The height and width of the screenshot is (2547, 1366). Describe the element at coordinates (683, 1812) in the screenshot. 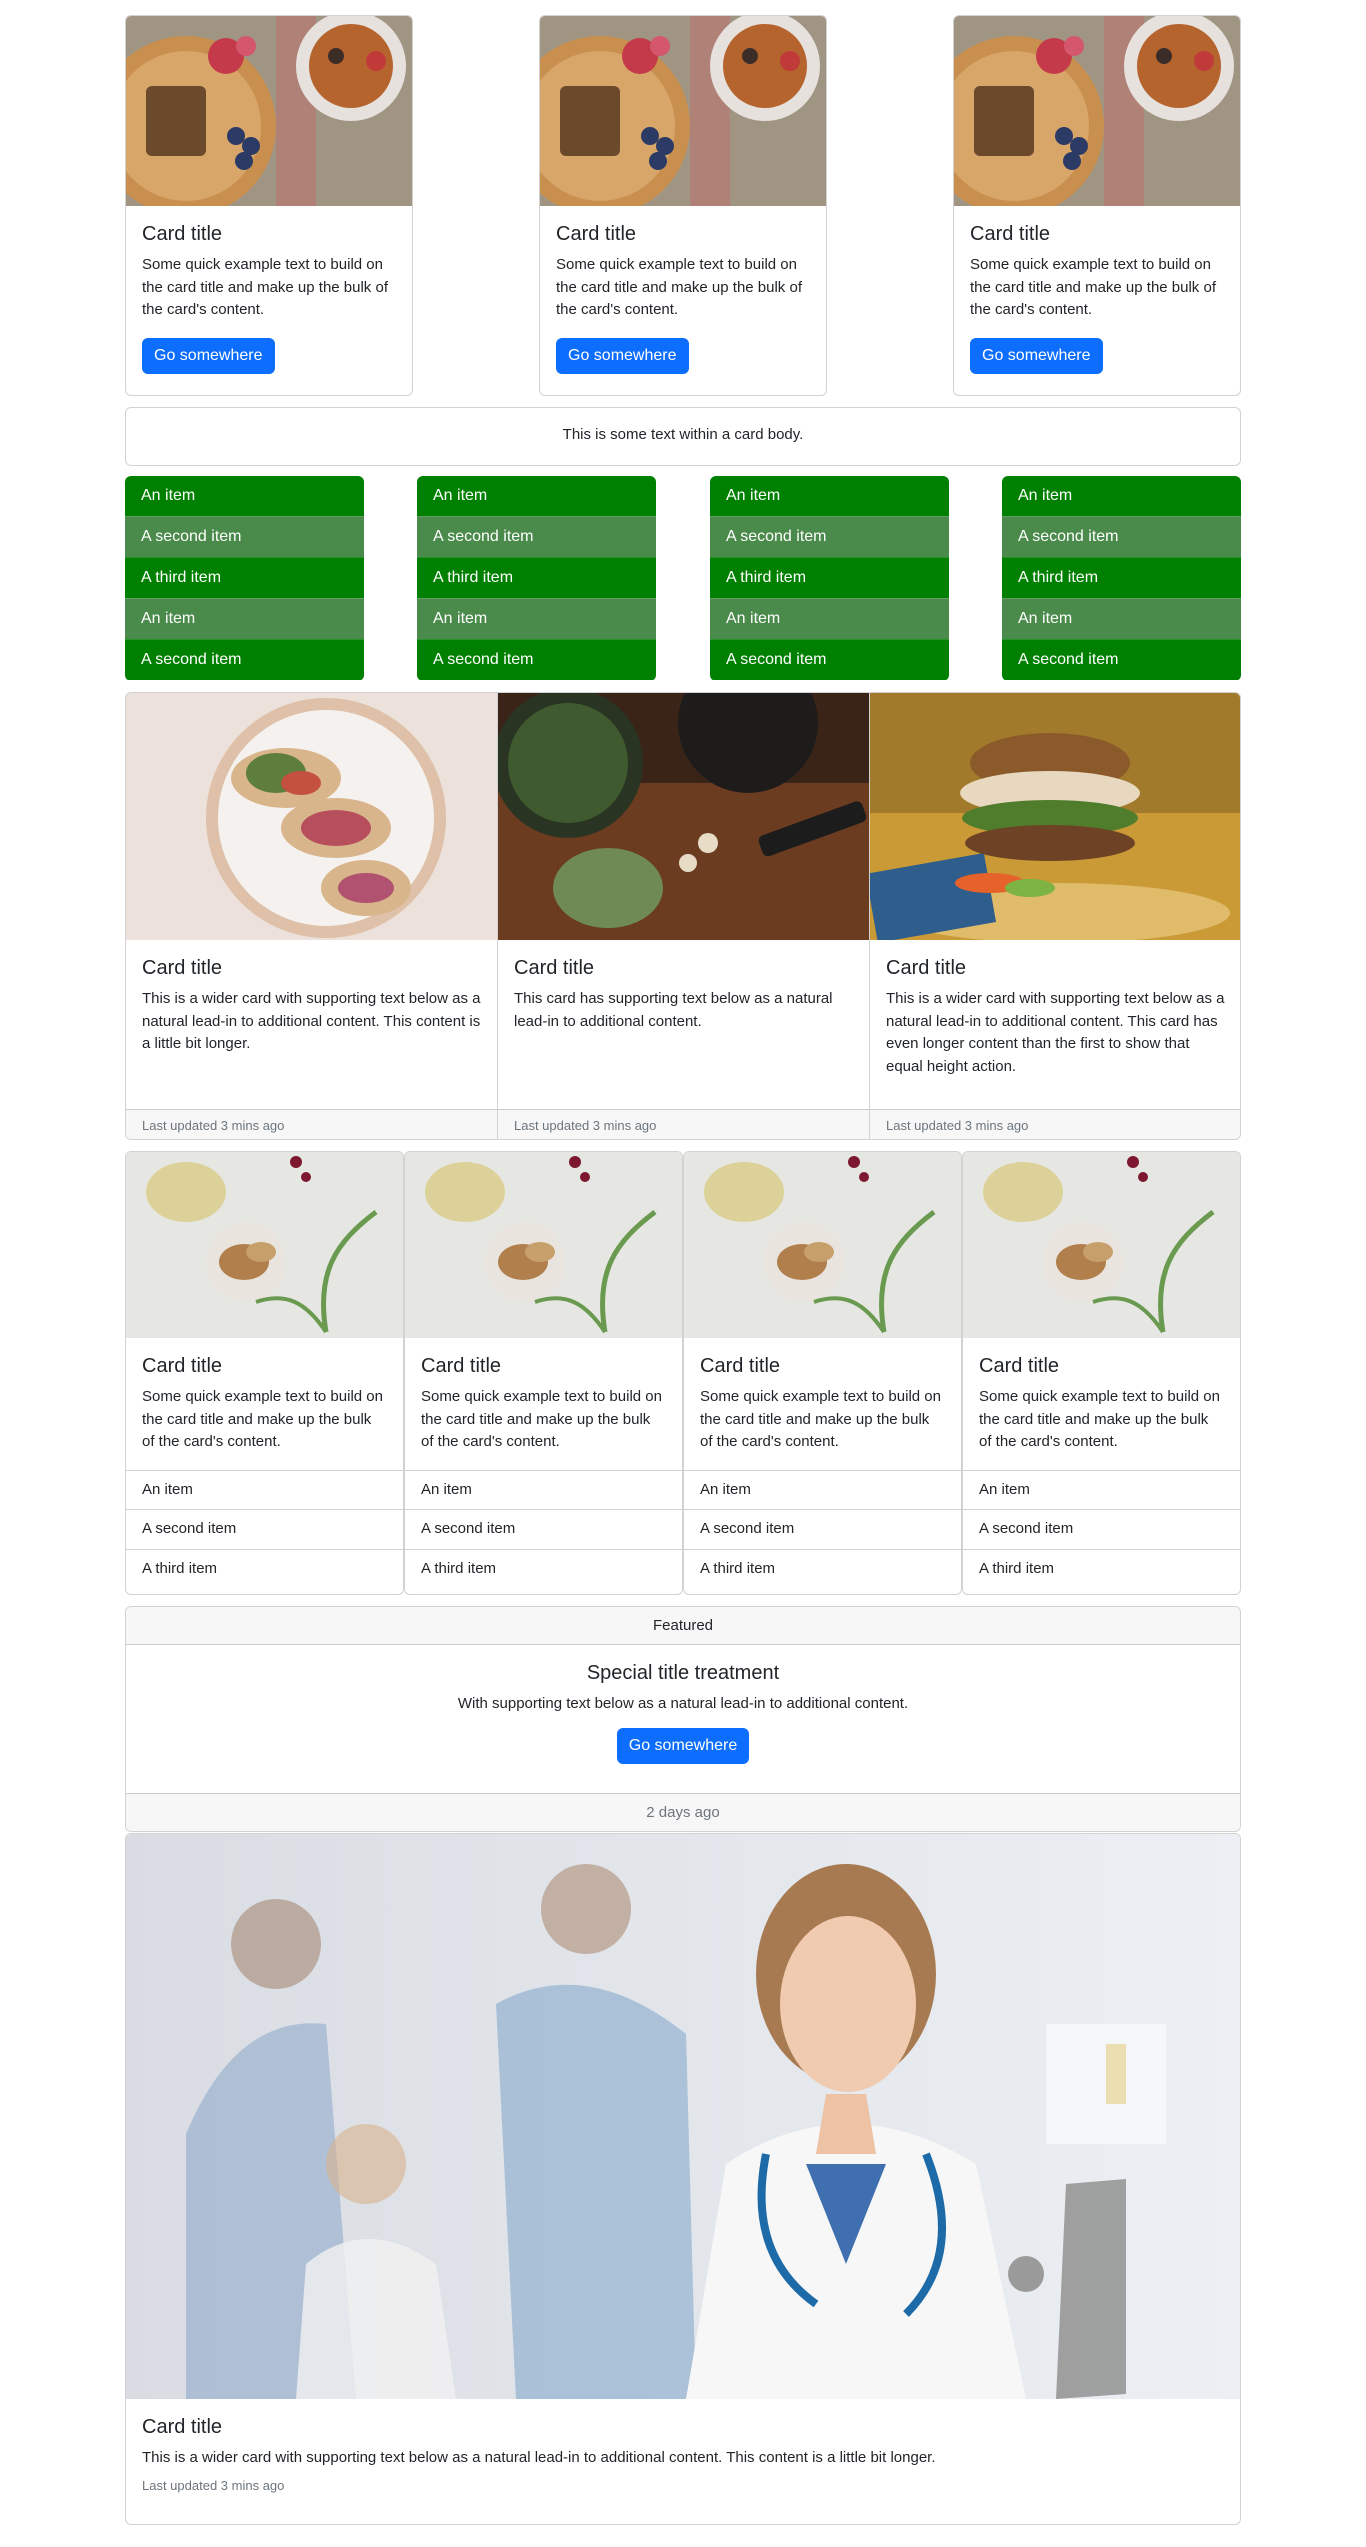

I see `card-footer: 2 days ago` at that location.